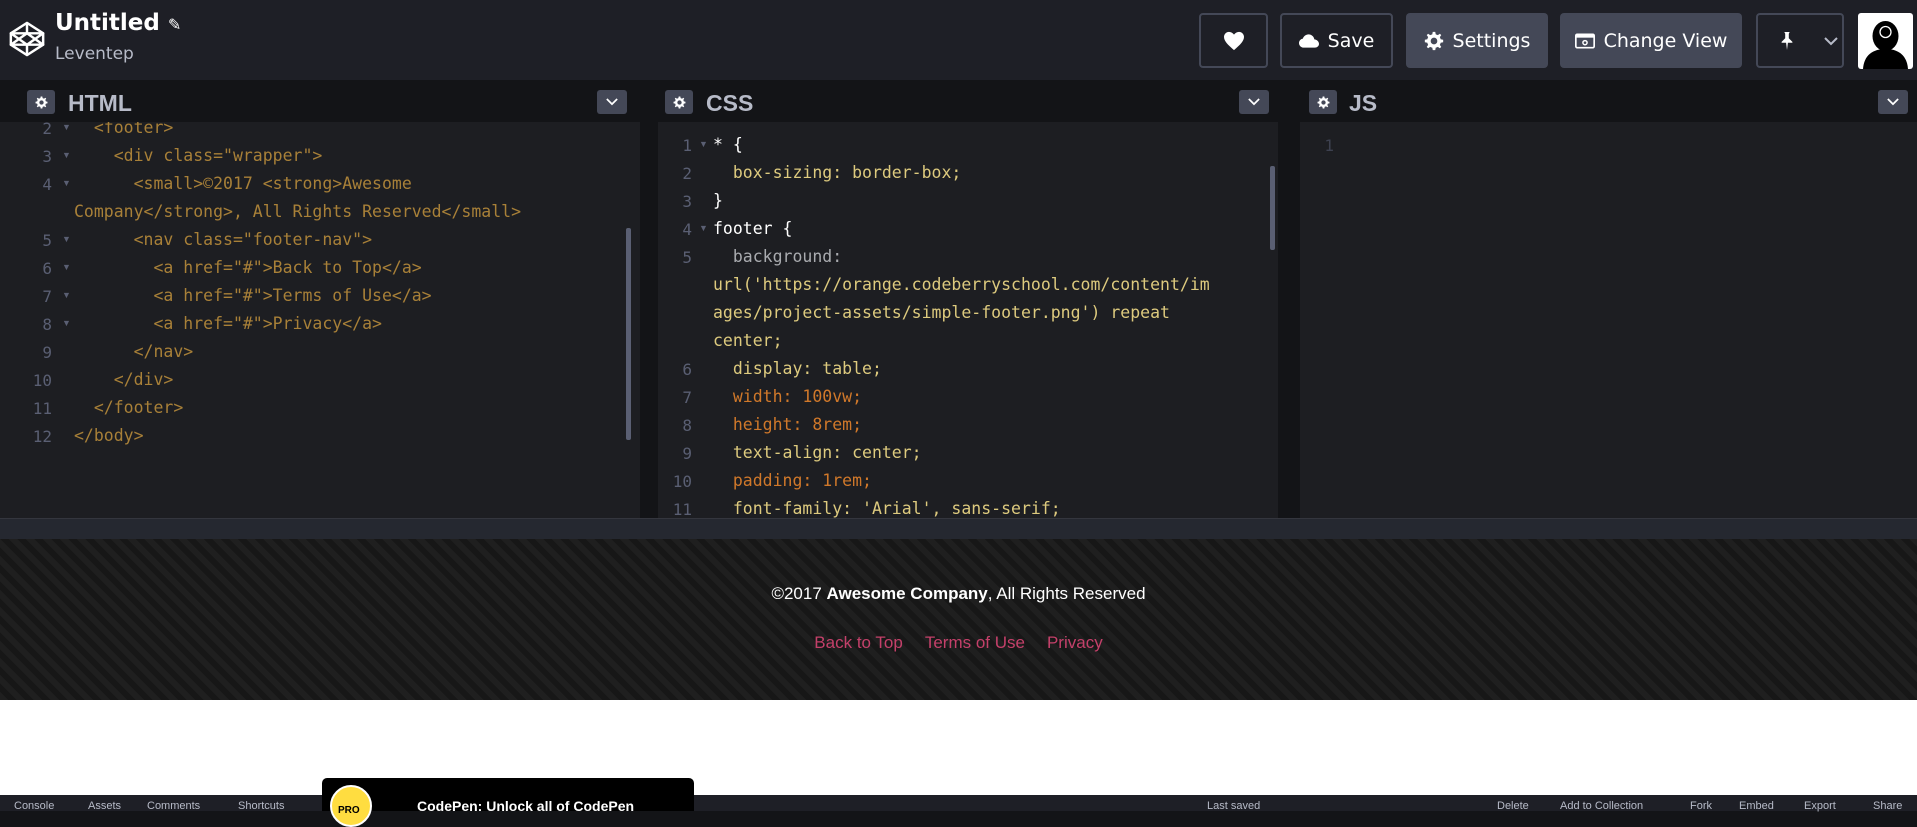 The height and width of the screenshot is (827, 1917). What do you see at coordinates (1831, 41) in the screenshot?
I see `chevron-down-icon` at bounding box center [1831, 41].